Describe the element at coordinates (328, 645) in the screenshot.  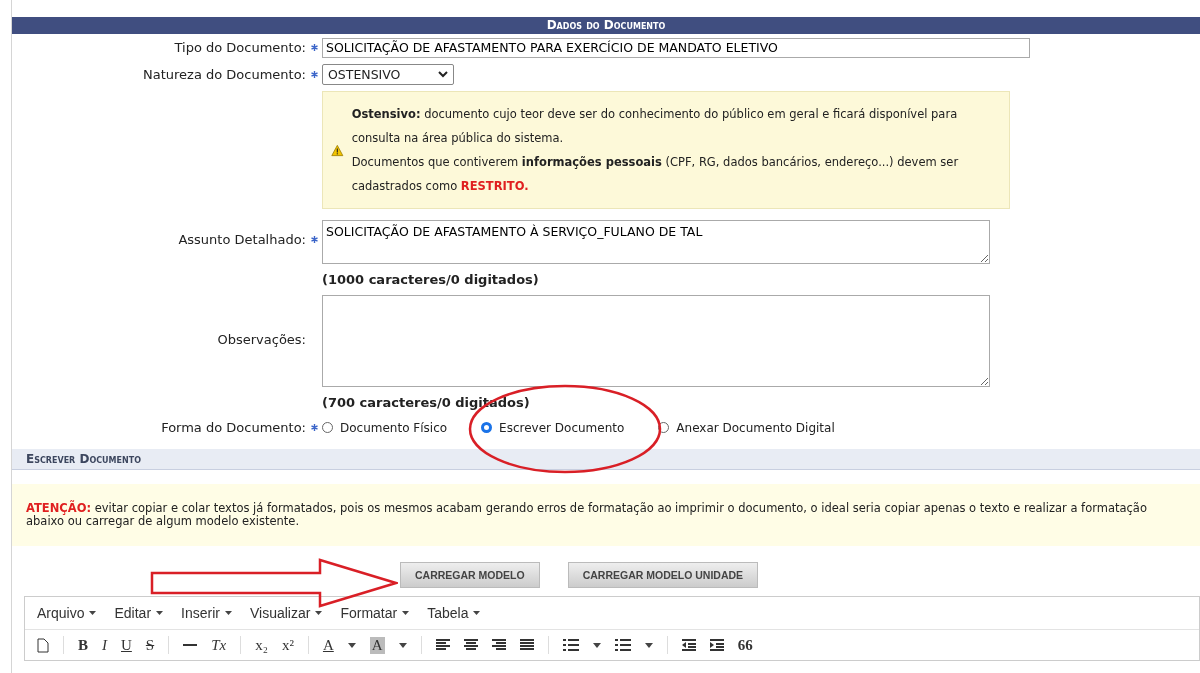
I see `text-color-button: A` at that location.